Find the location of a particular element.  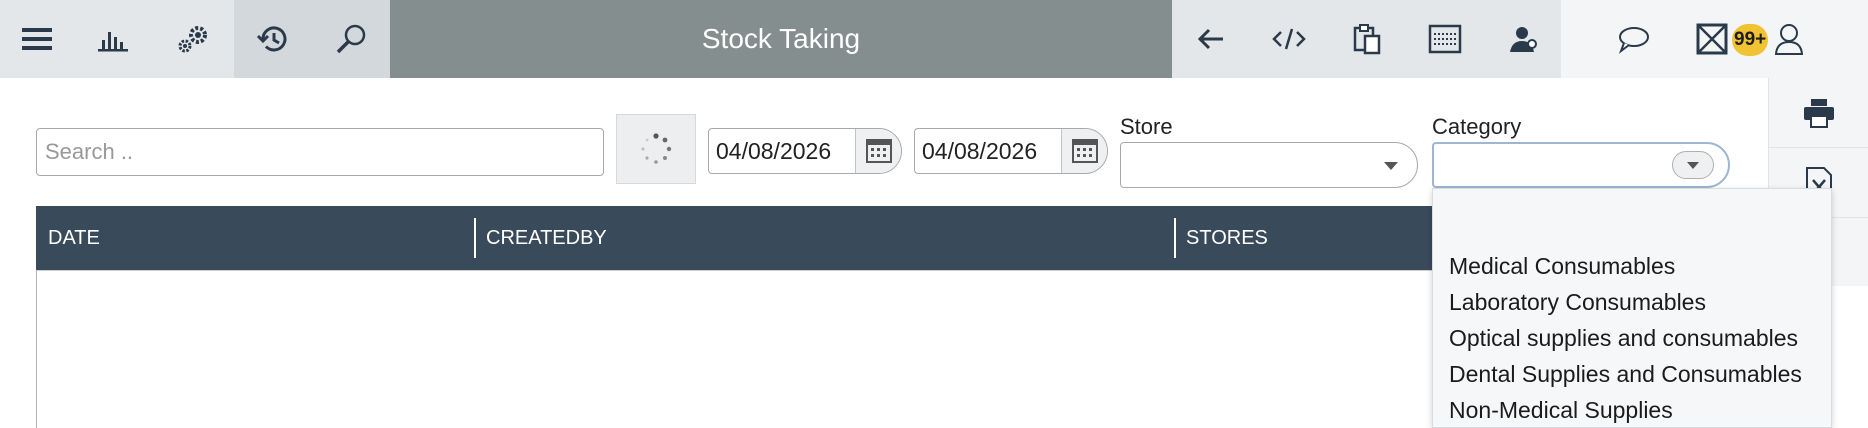

chat-button is located at coordinates (1633, 39).